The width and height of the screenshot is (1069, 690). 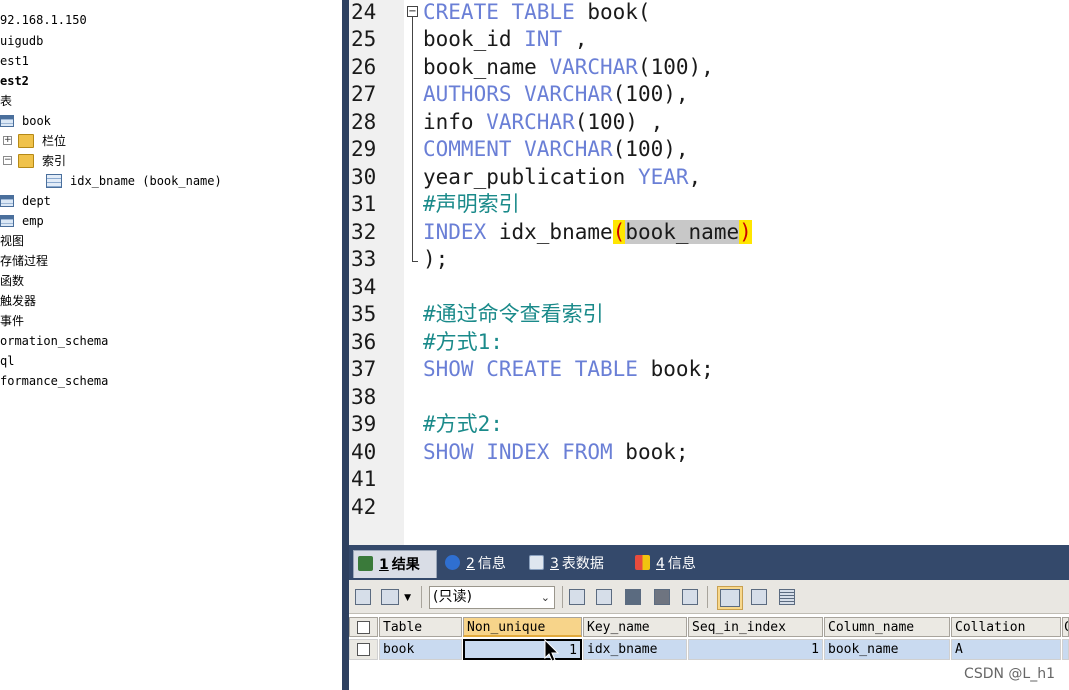 I want to click on line-number: 32, so click(x=364, y=232).